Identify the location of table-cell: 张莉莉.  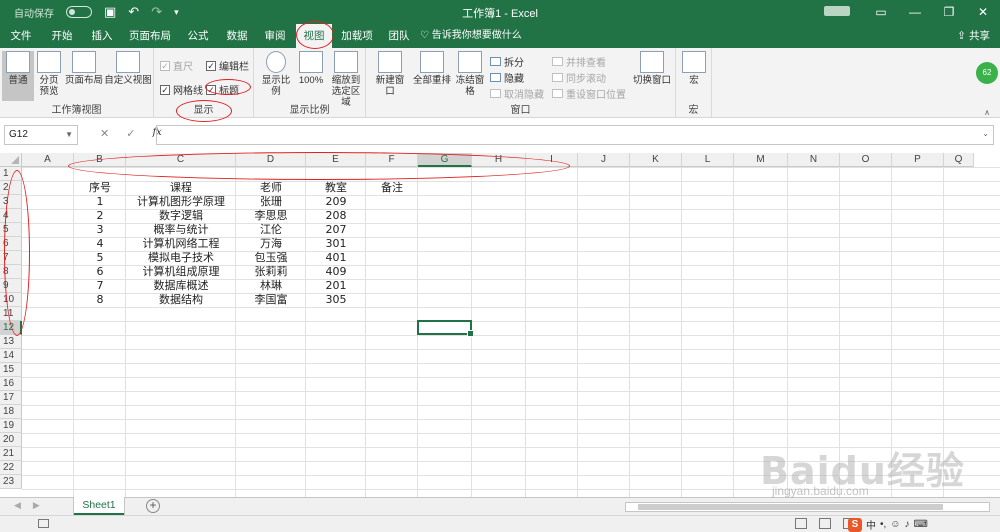
(271, 272).